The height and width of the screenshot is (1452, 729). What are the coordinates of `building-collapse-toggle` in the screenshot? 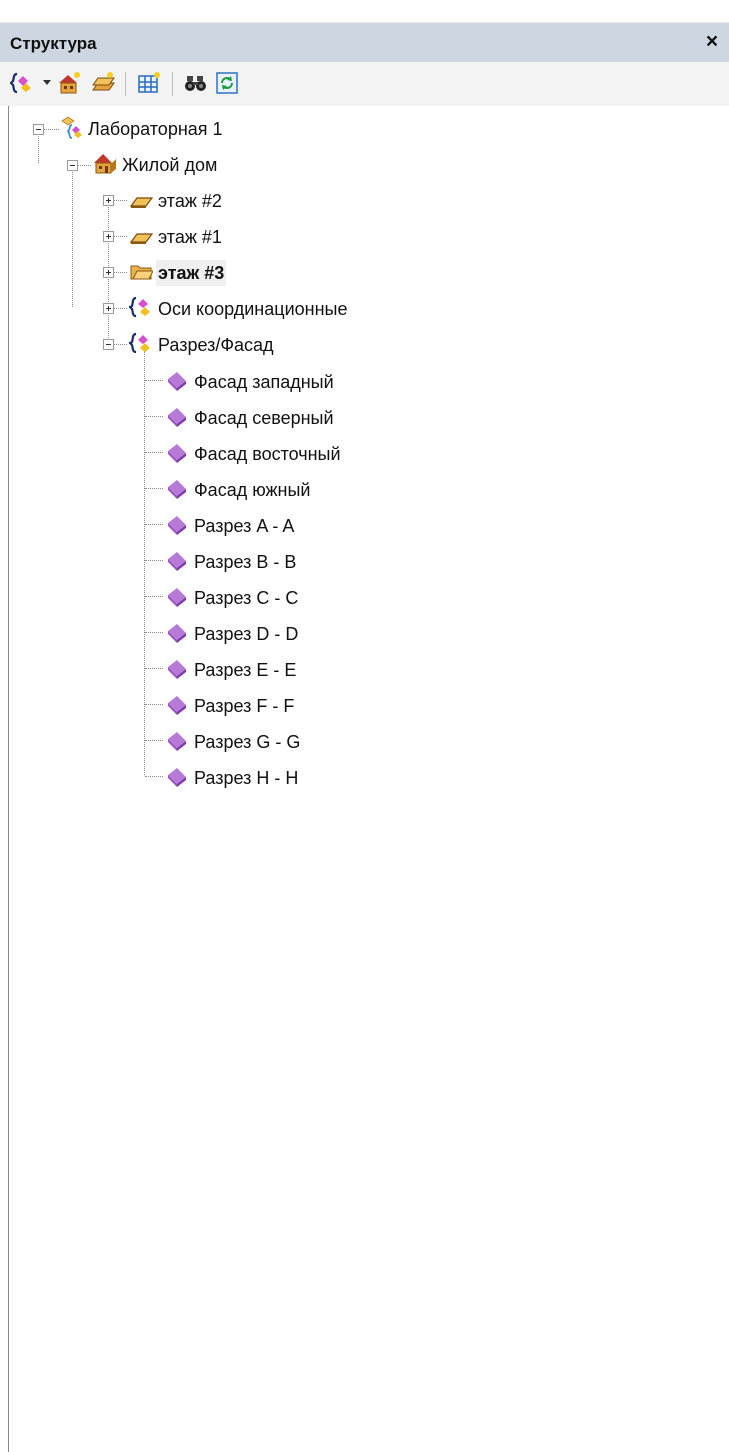 It's located at (72, 165).